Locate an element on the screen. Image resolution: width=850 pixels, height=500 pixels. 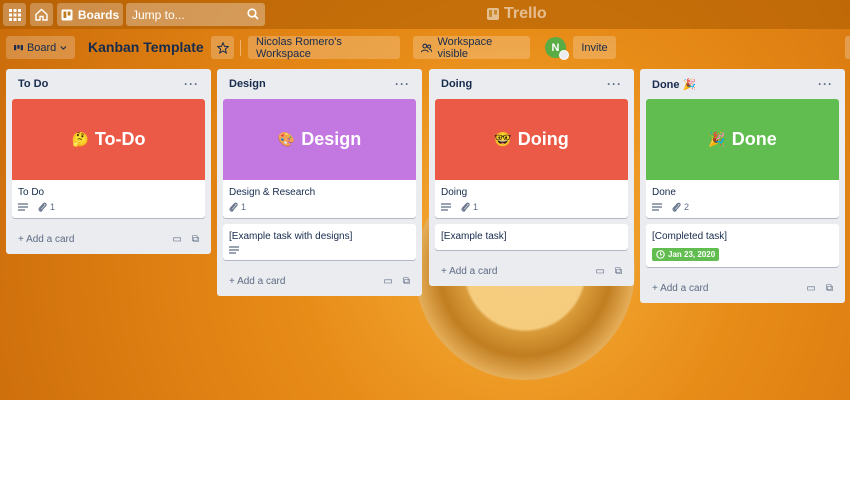
card-example-task-with-designs: [Example task with designs] is located at coordinates (319, 242).